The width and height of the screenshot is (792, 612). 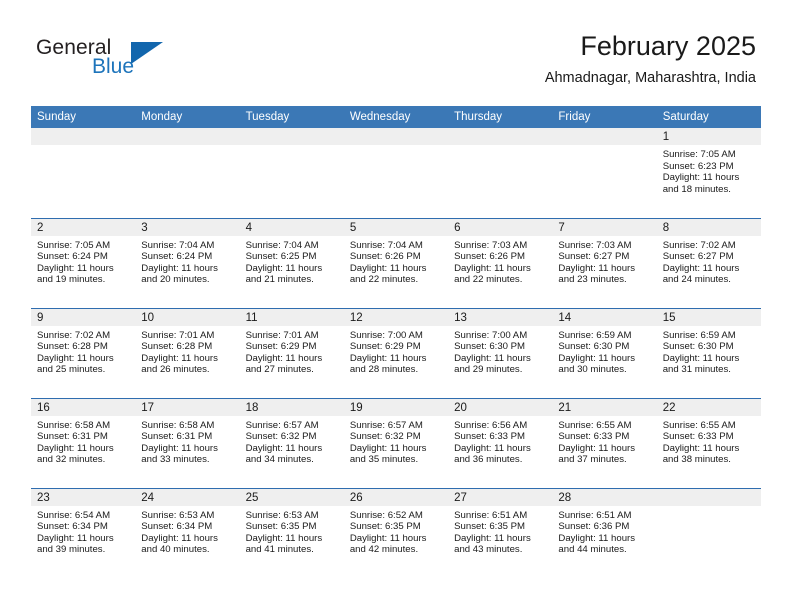 What do you see at coordinates (604, 407) in the screenshot?
I see `day-number: 21` at bounding box center [604, 407].